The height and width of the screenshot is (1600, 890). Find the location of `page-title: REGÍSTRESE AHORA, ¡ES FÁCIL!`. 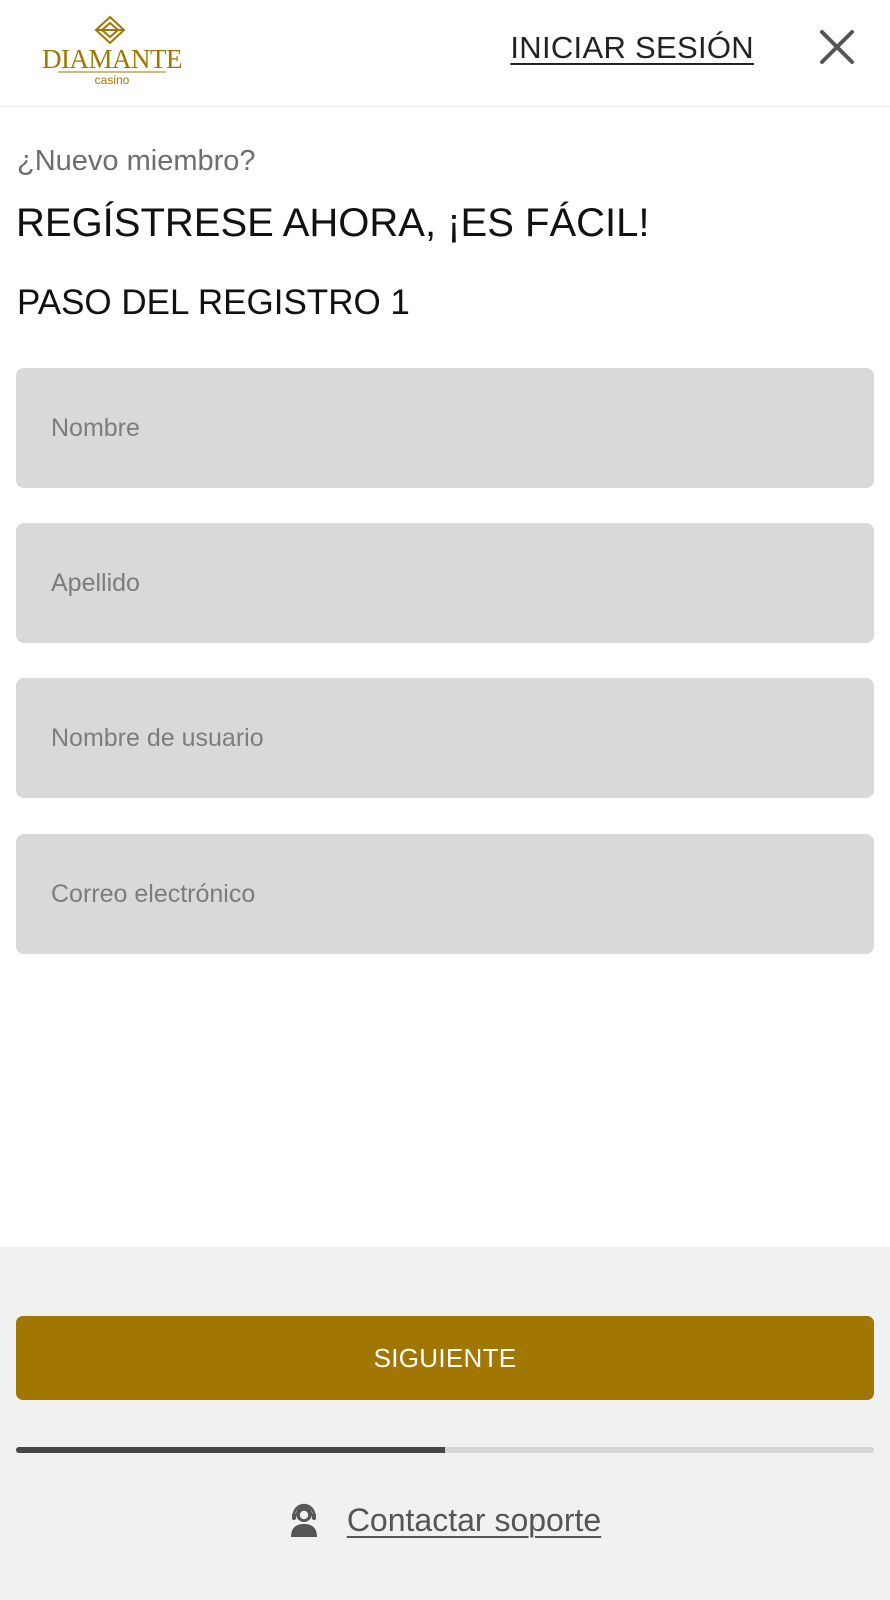

page-title: REGÍSTRESE AHORA, ¡ES FÁCIL! is located at coordinates (333, 223).